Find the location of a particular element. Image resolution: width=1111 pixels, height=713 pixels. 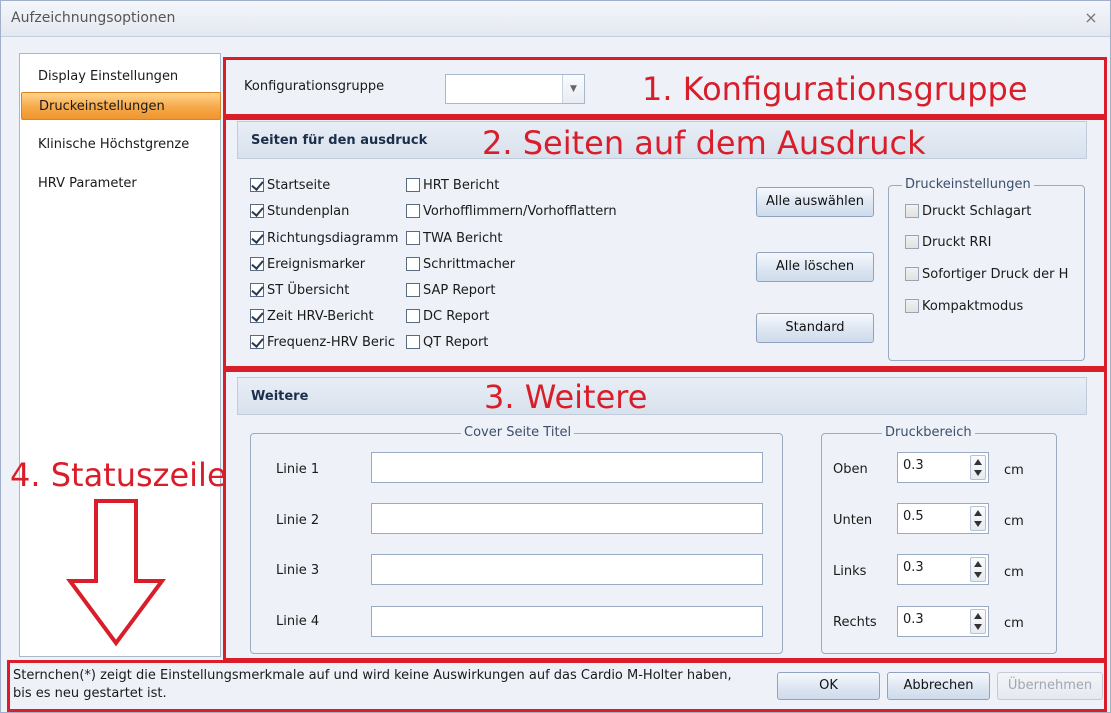

annotation-label-4: 4. Statuszeile is located at coordinates (118, 475).